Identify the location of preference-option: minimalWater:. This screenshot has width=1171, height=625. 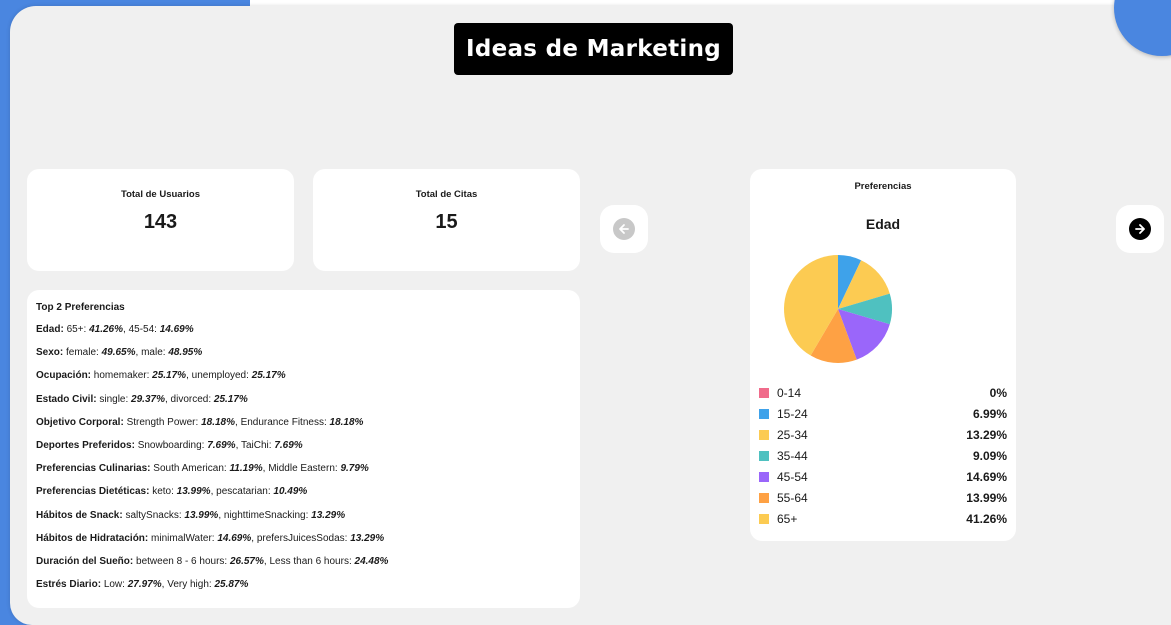
(183, 538).